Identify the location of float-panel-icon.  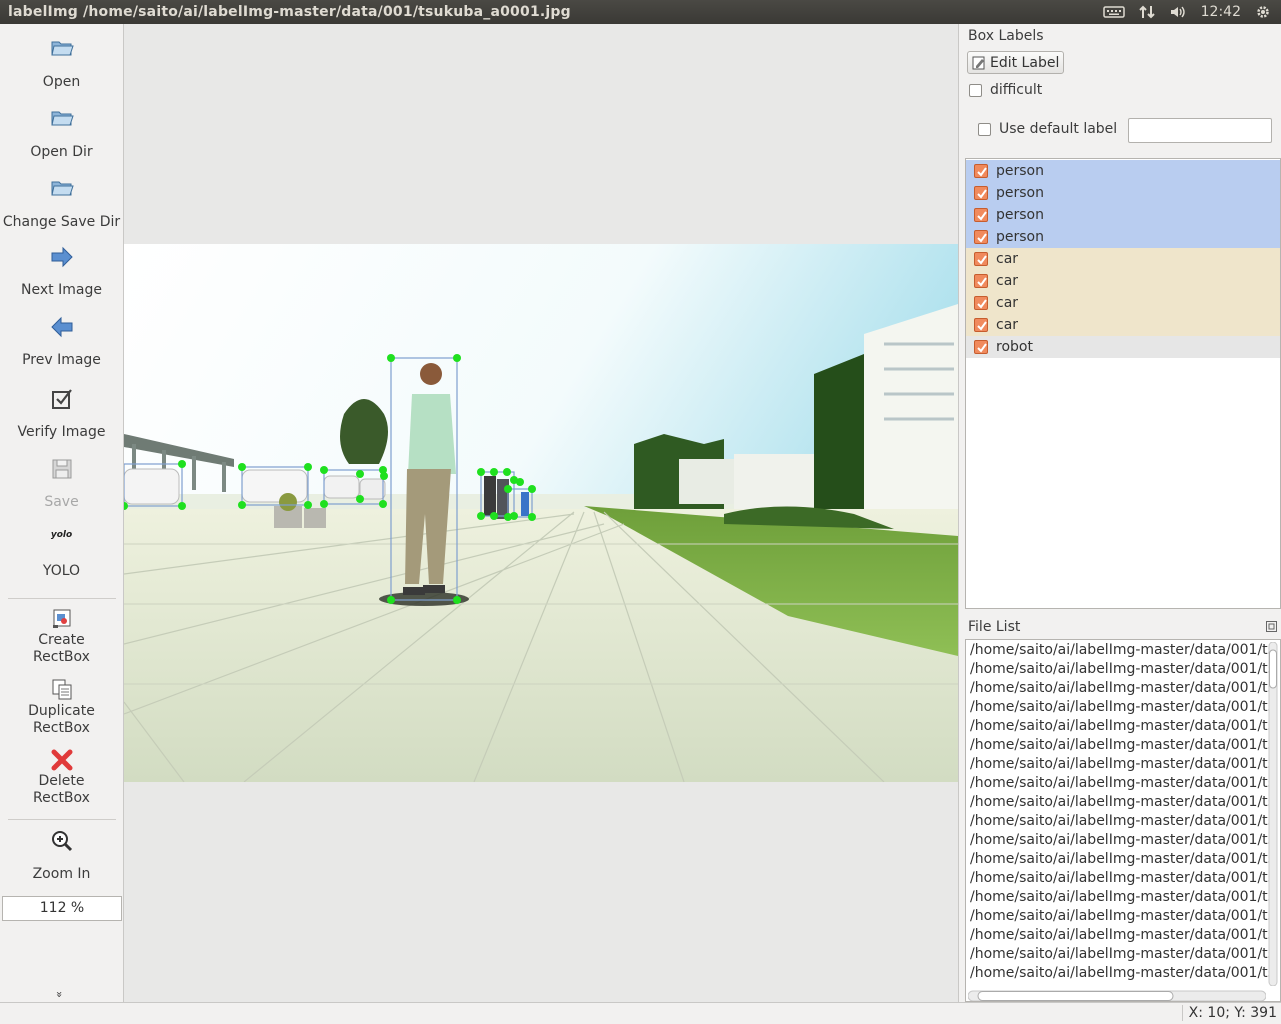
(1271, 626).